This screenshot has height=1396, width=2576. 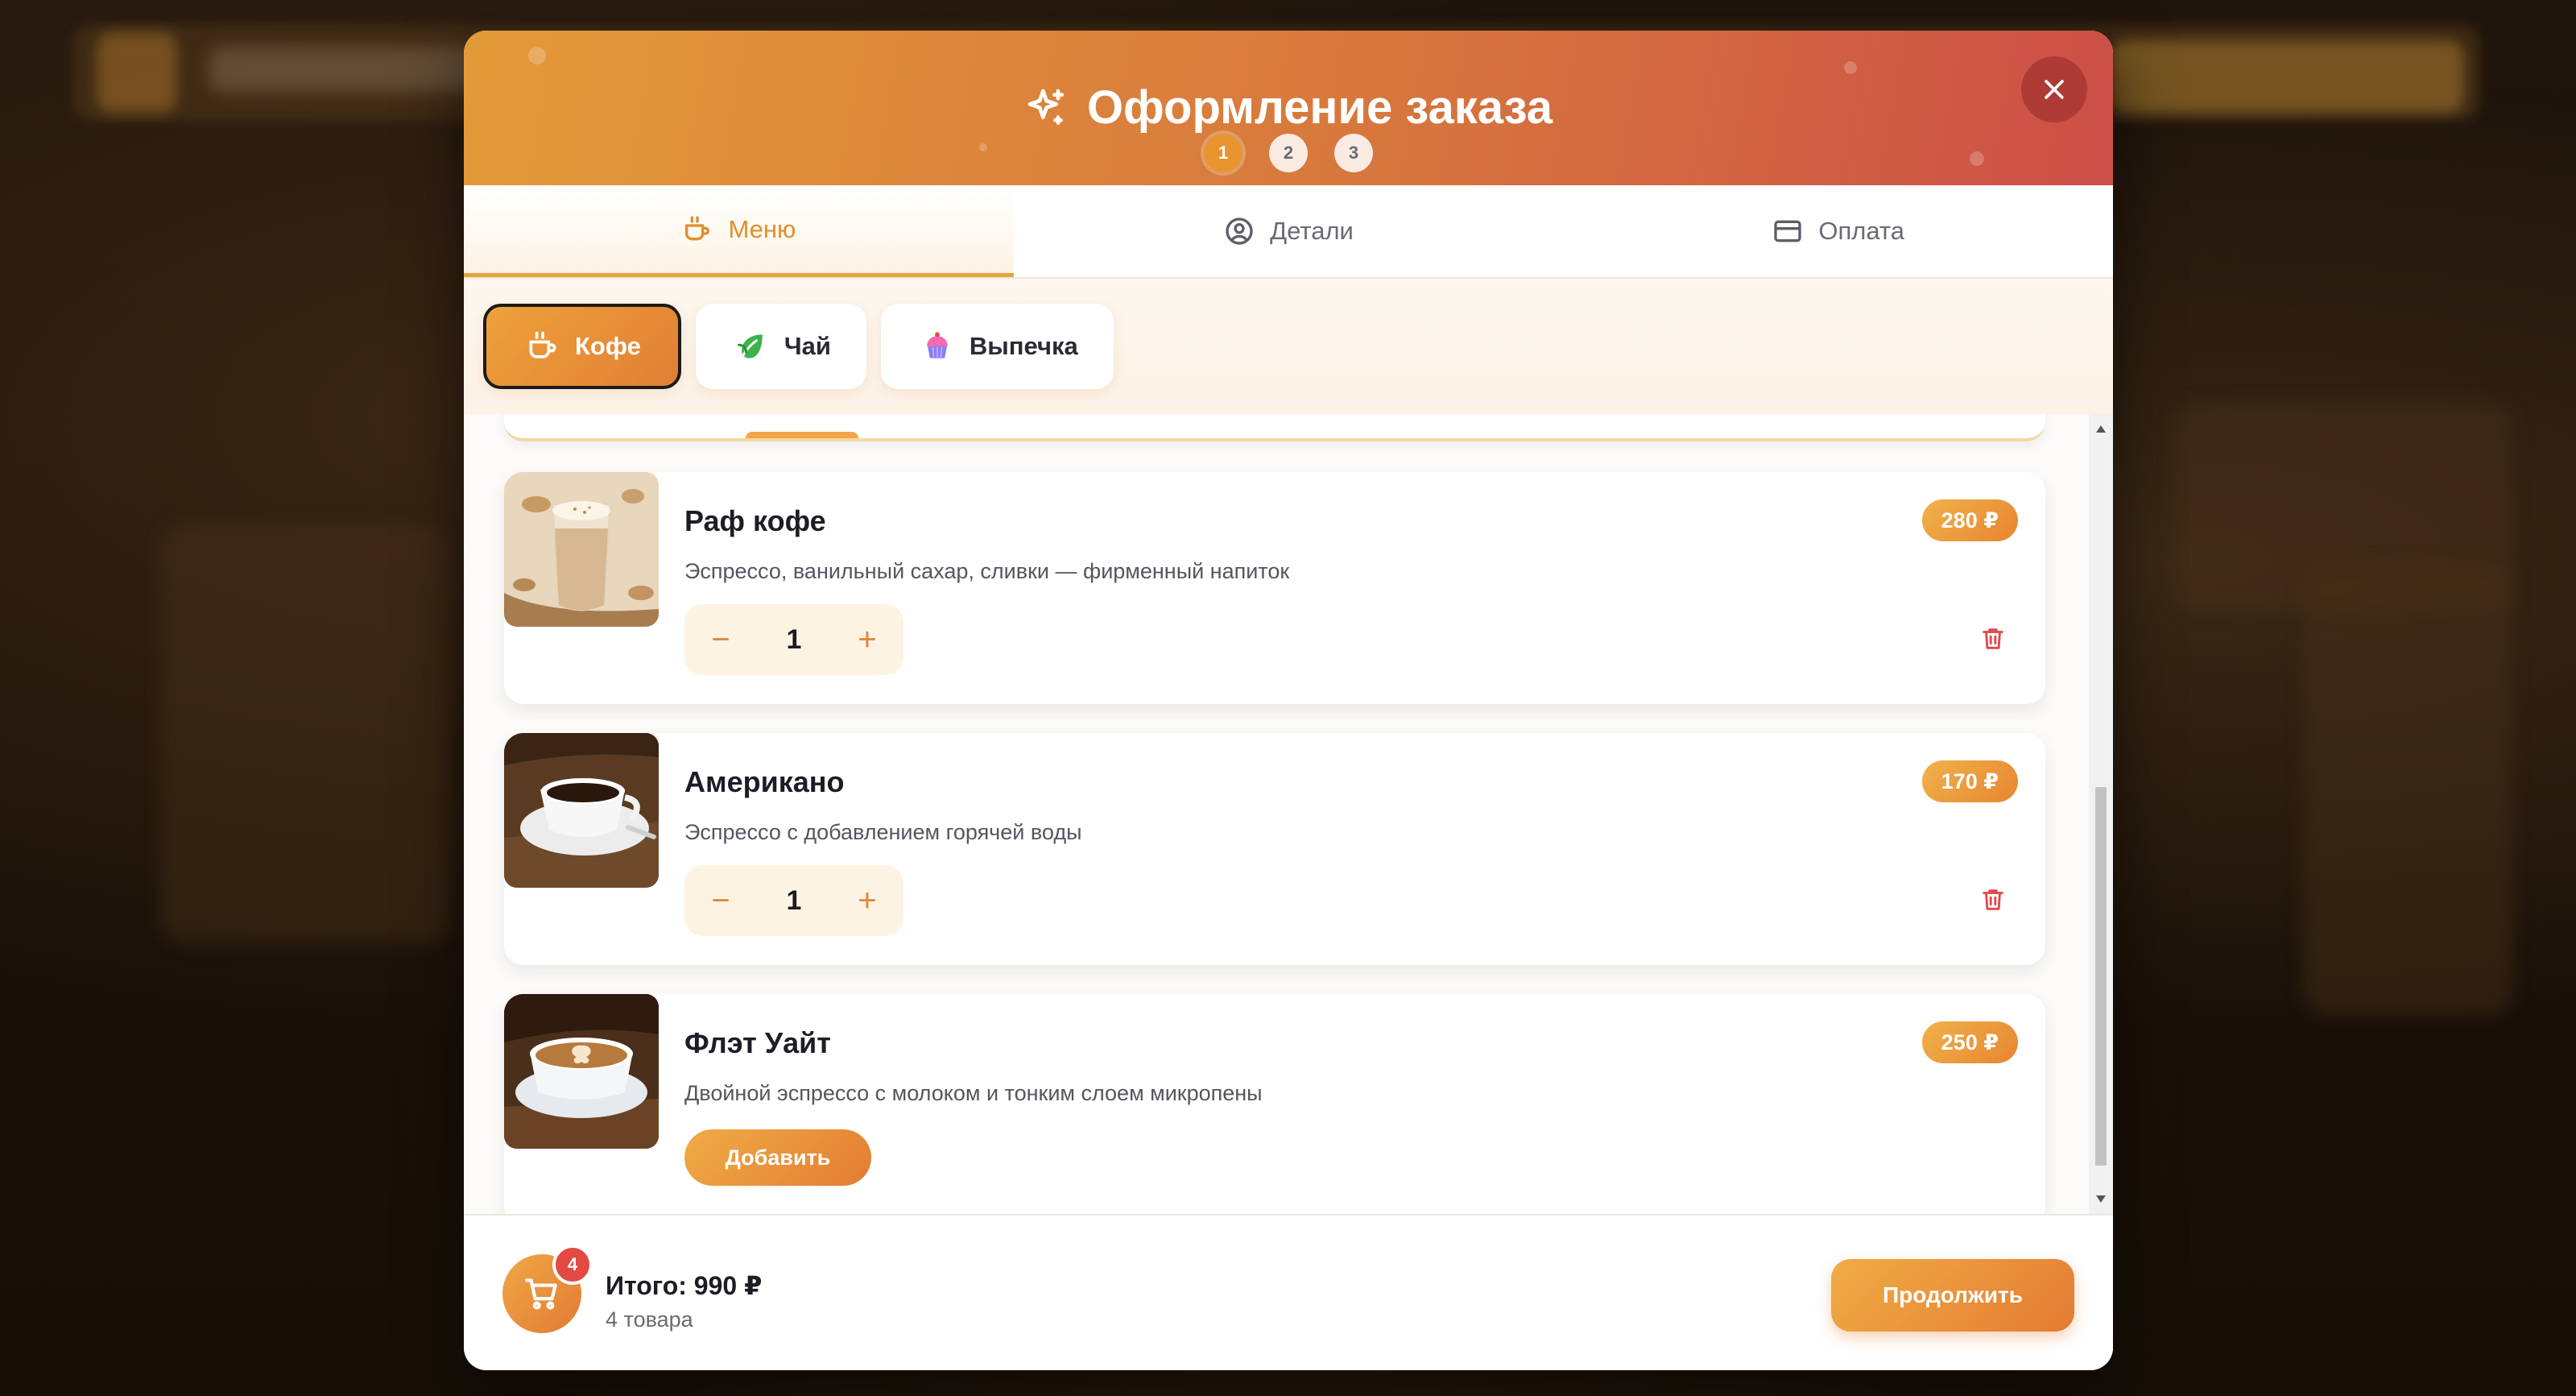 I want to click on order-footer: 4 Итого: 990 ₽ 4 товара Продолжить, so click(x=1288, y=1292).